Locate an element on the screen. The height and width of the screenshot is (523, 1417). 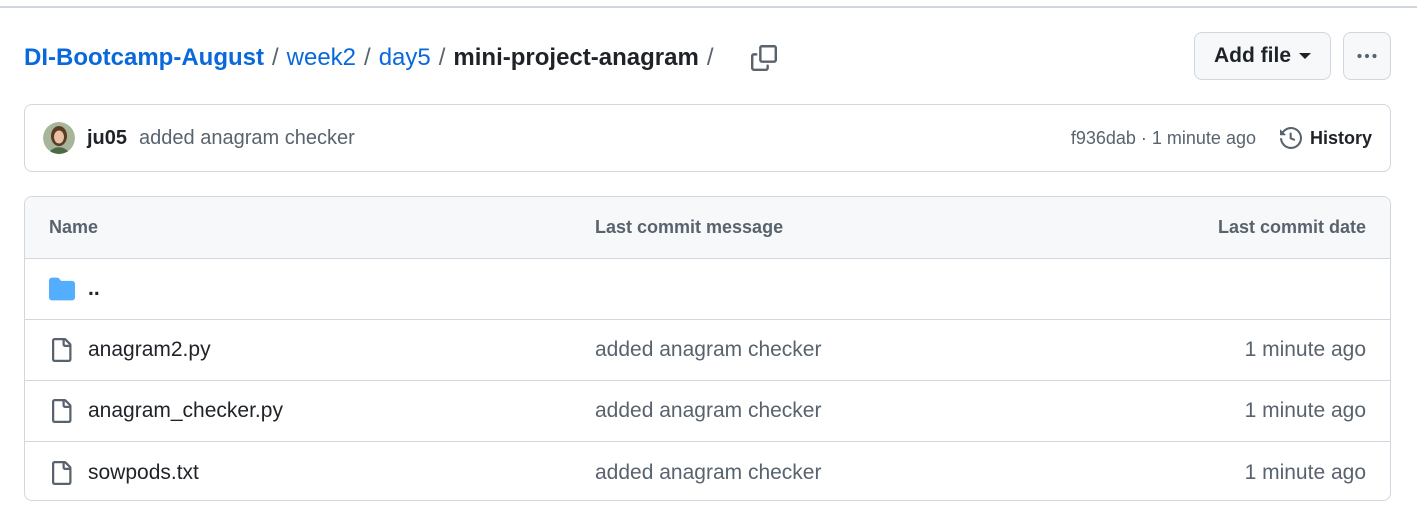
breadcrumb-link-day5: day5 is located at coordinates (405, 58).